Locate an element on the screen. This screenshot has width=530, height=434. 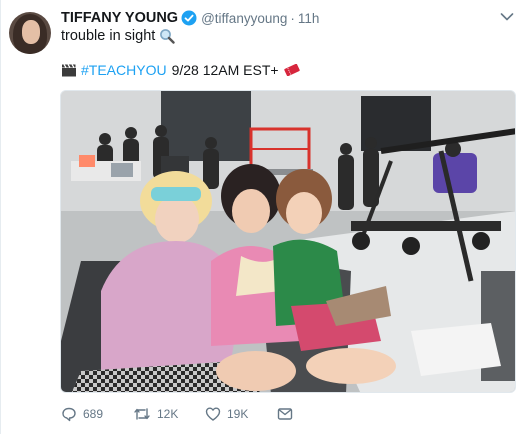
tweet-actions: 689 12K 19K is located at coordinates (205, 414).